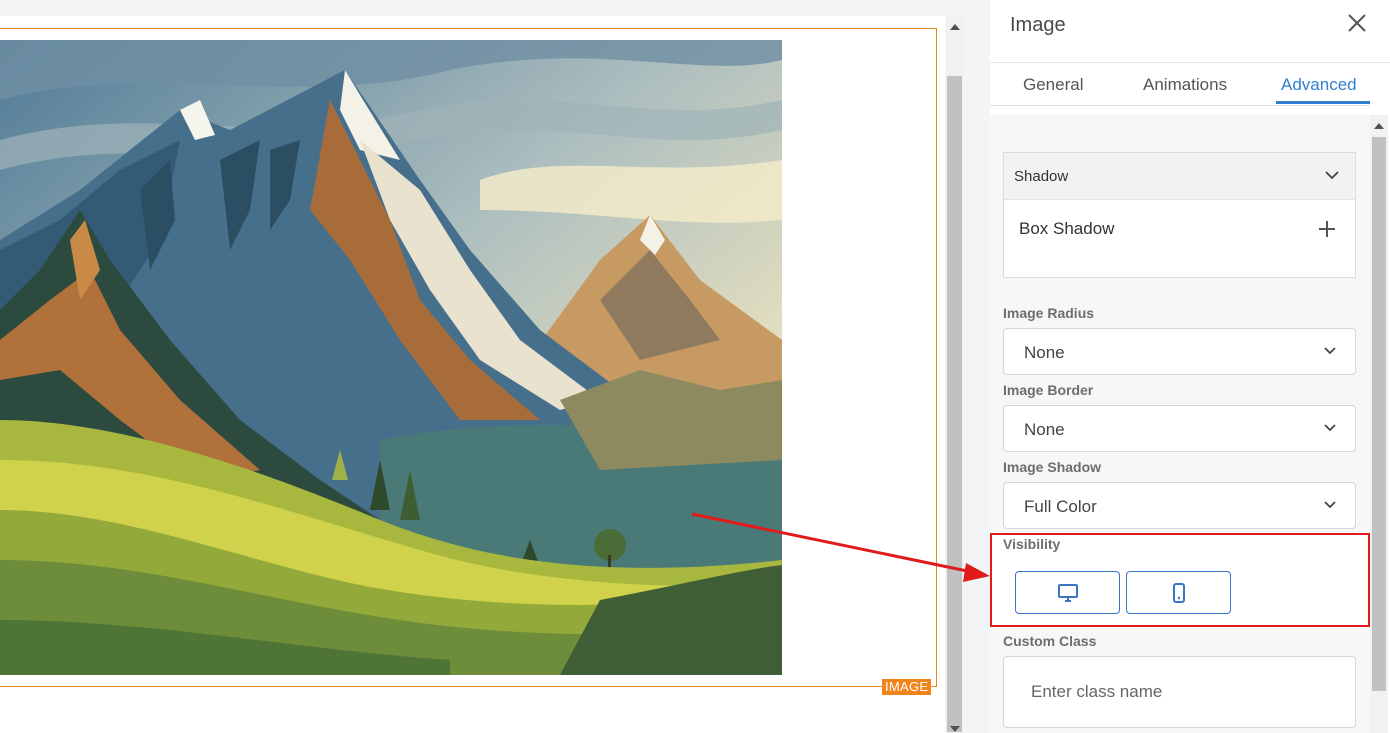  I want to click on panel-header: Image, so click(1190, 31).